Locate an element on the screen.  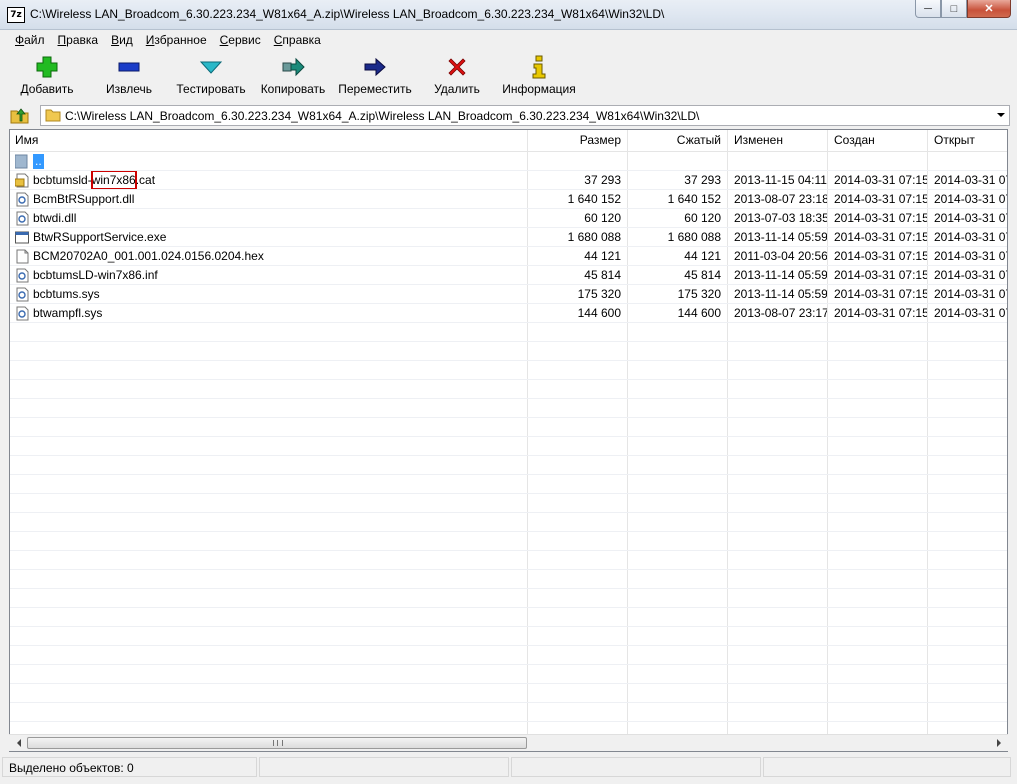
app-icon: 7z is located at coordinates (16, 15).